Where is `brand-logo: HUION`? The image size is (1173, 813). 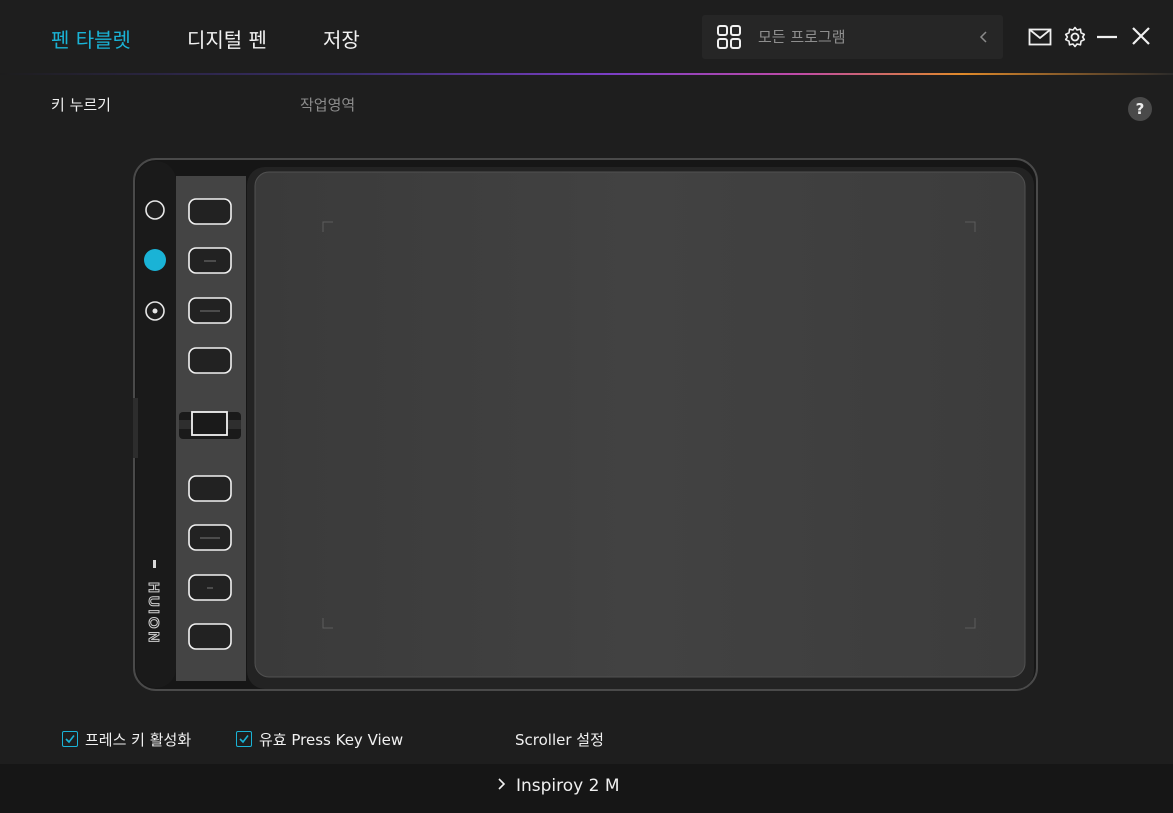
brand-logo: HUION is located at coordinates (153, 613).